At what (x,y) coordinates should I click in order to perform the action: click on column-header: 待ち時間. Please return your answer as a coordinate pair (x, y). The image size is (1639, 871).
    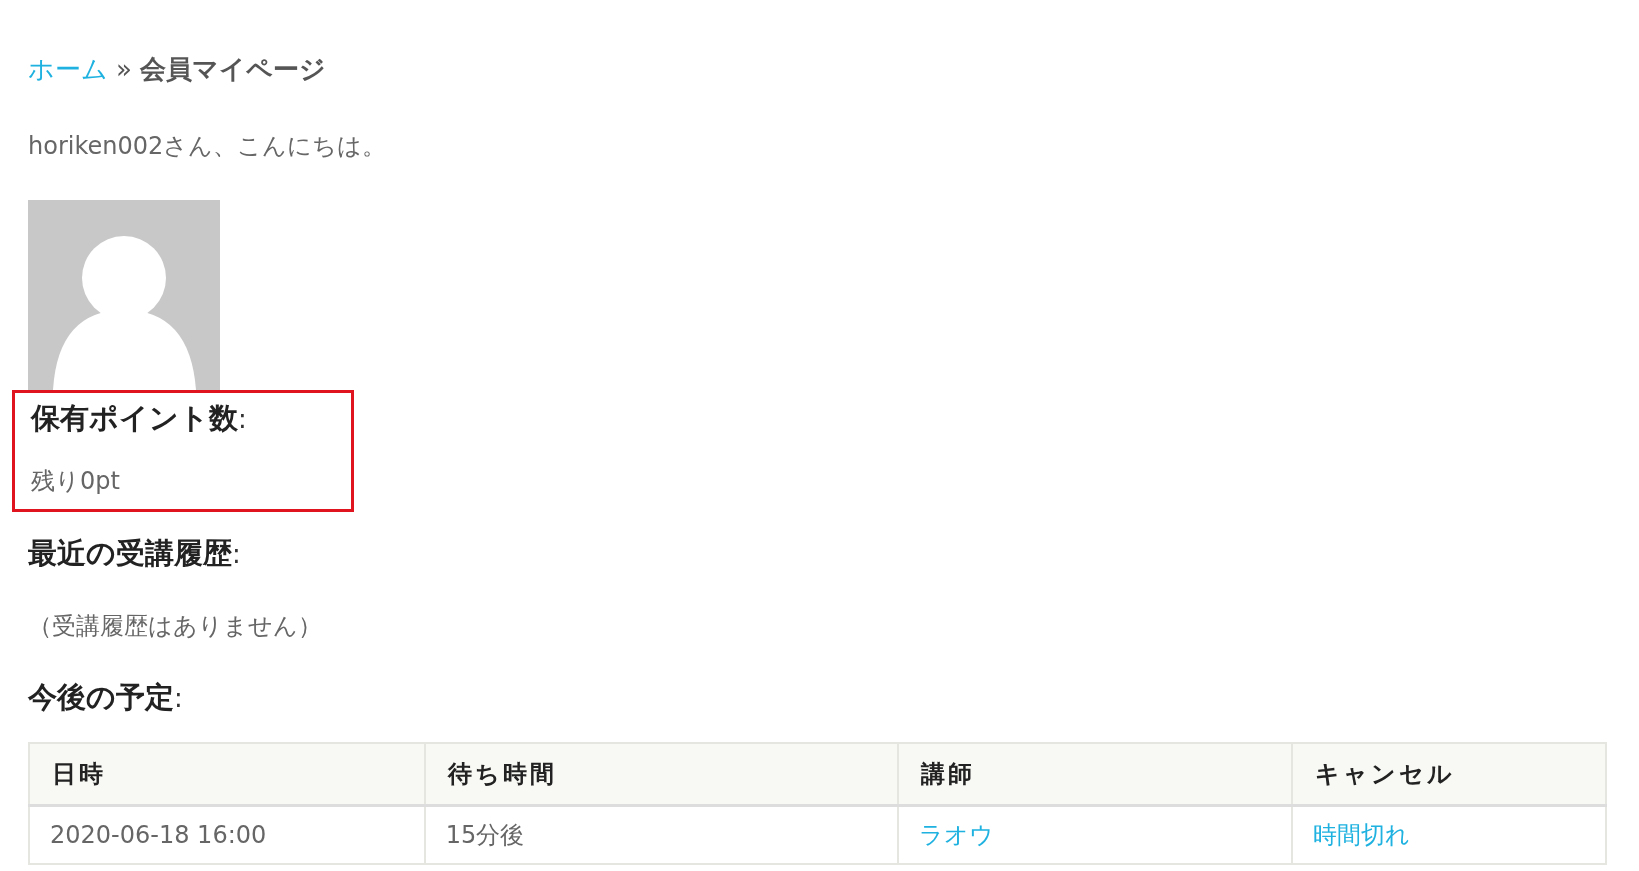
    Looking at the image, I should click on (661, 774).